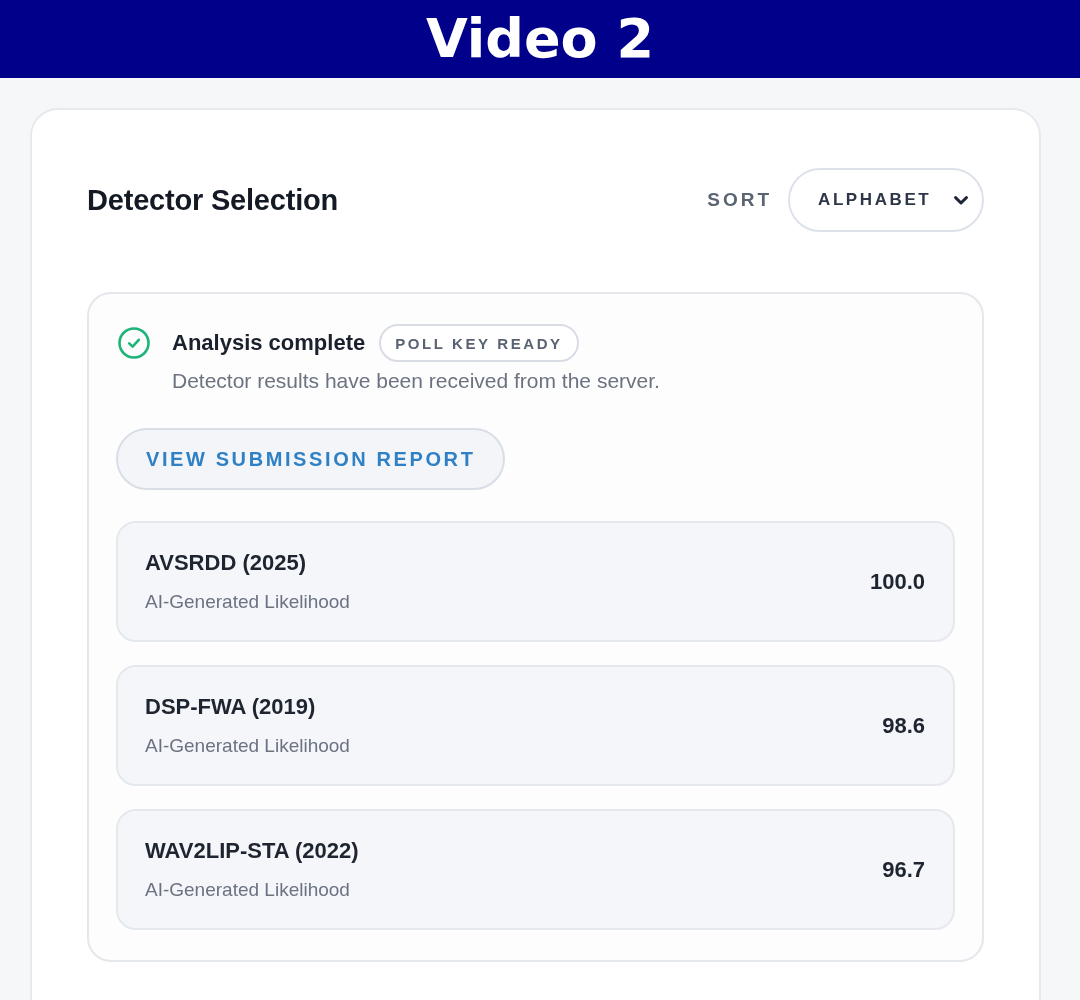  Describe the element at coordinates (416, 381) in the screenshot. I see `status-message: Detector results have been received from the server.` at that location.